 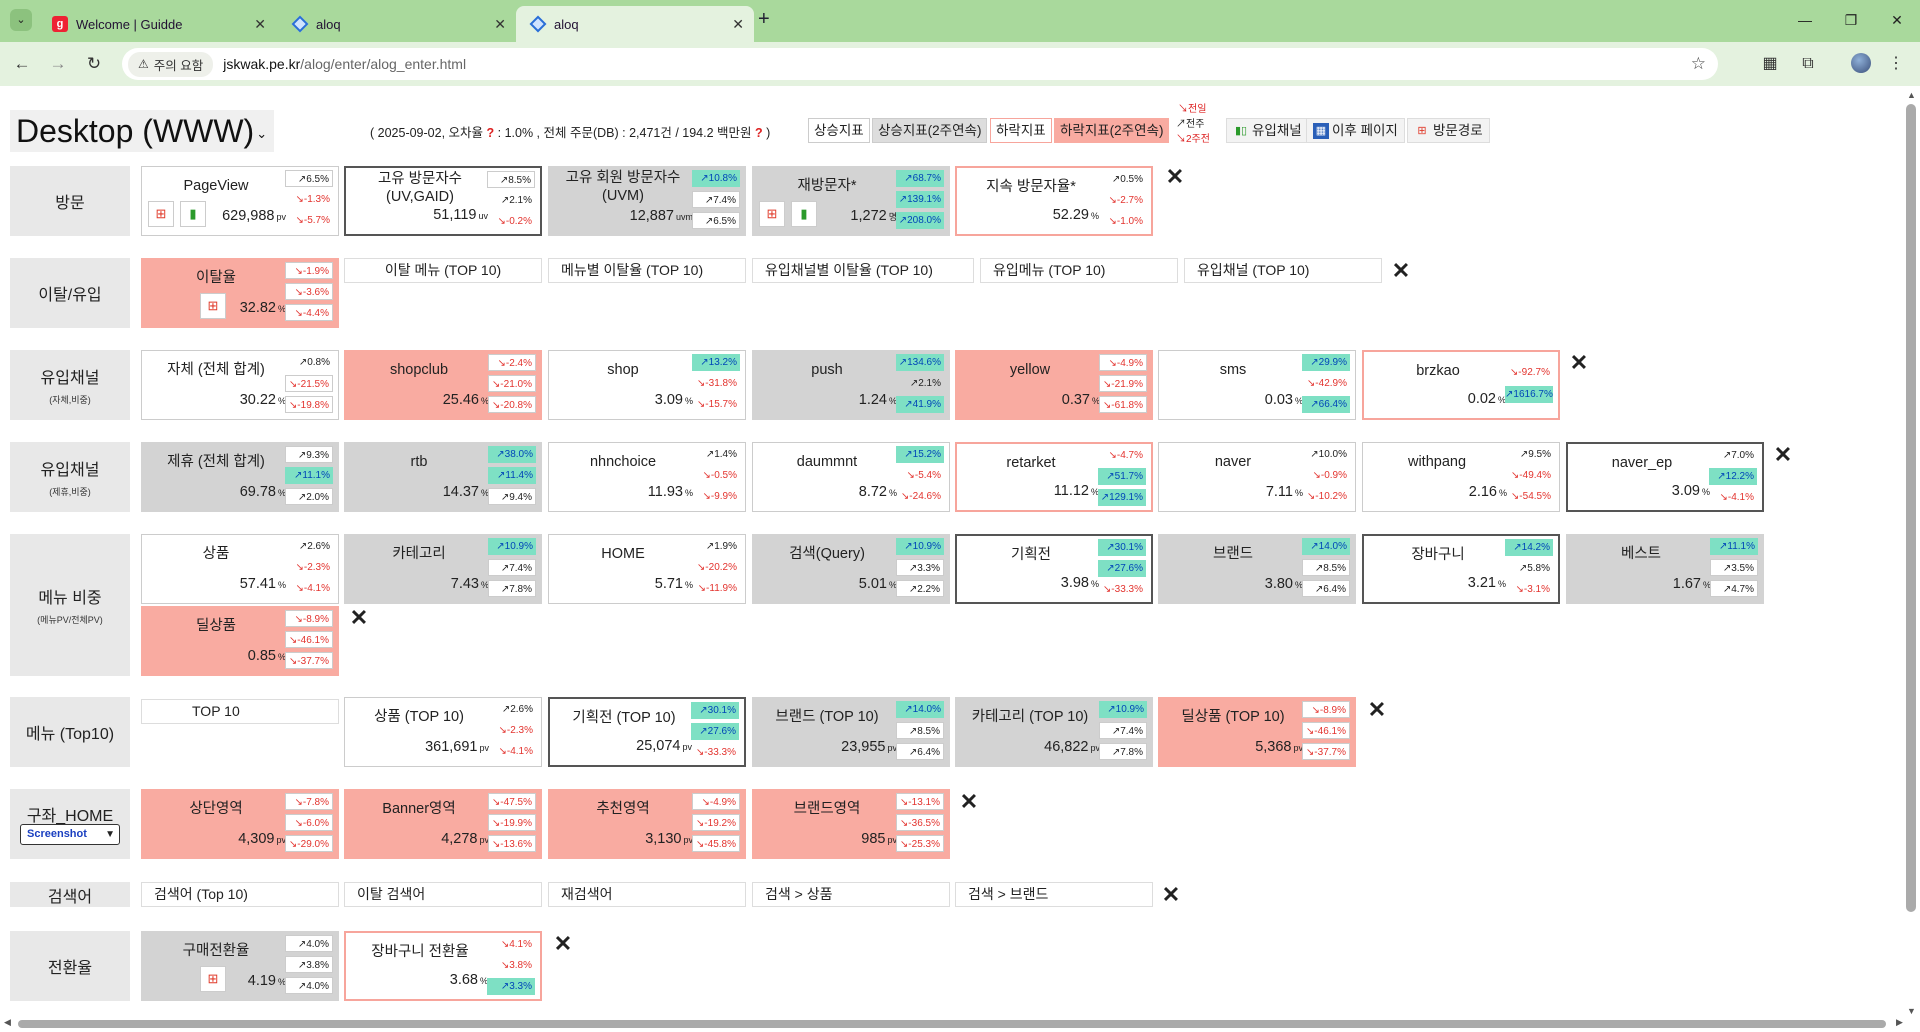 I want to click on tab-search-button: ⌄, so click(x=21, y=20).